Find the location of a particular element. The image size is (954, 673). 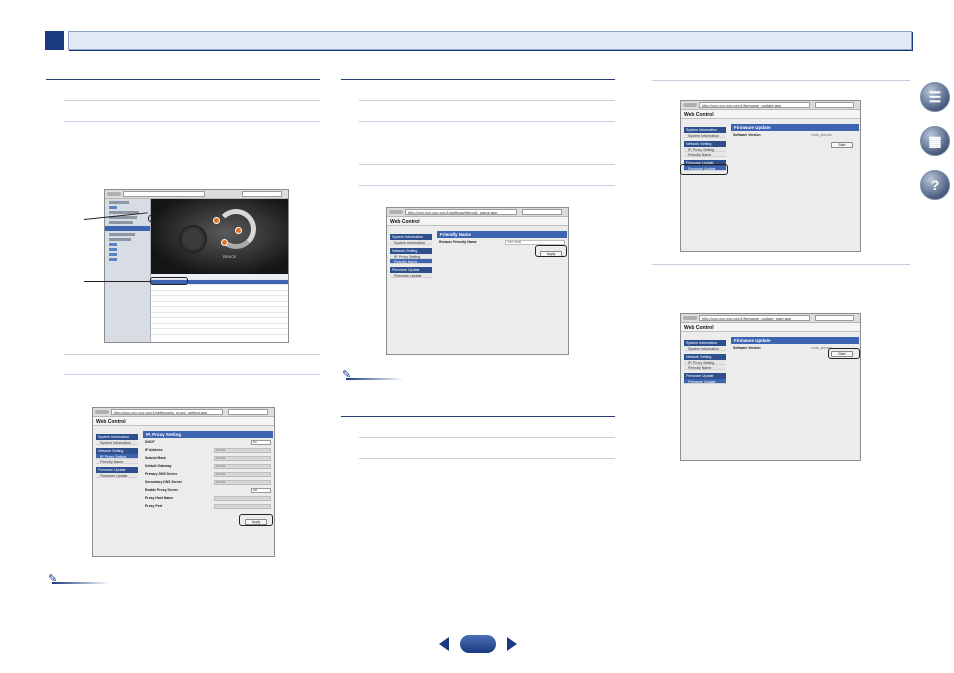

friendly-name-field: VSX-S500 is located at coordinates (535, 242).